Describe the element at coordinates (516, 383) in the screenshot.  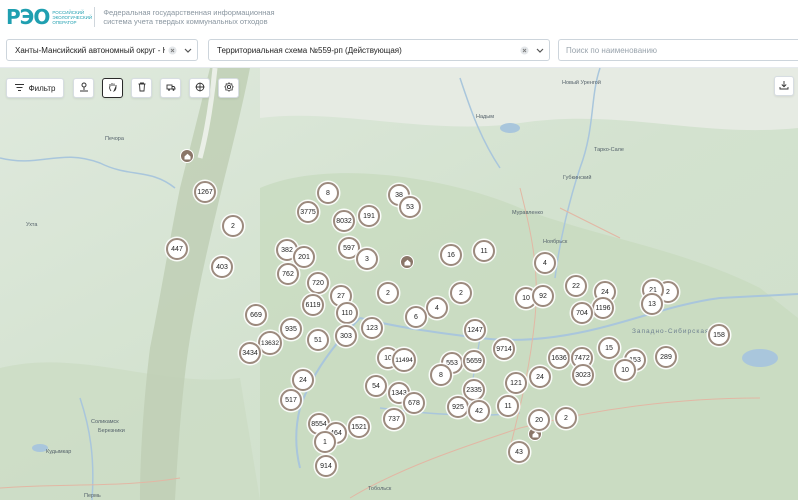
I see `cluster-marker: 121` at that location.